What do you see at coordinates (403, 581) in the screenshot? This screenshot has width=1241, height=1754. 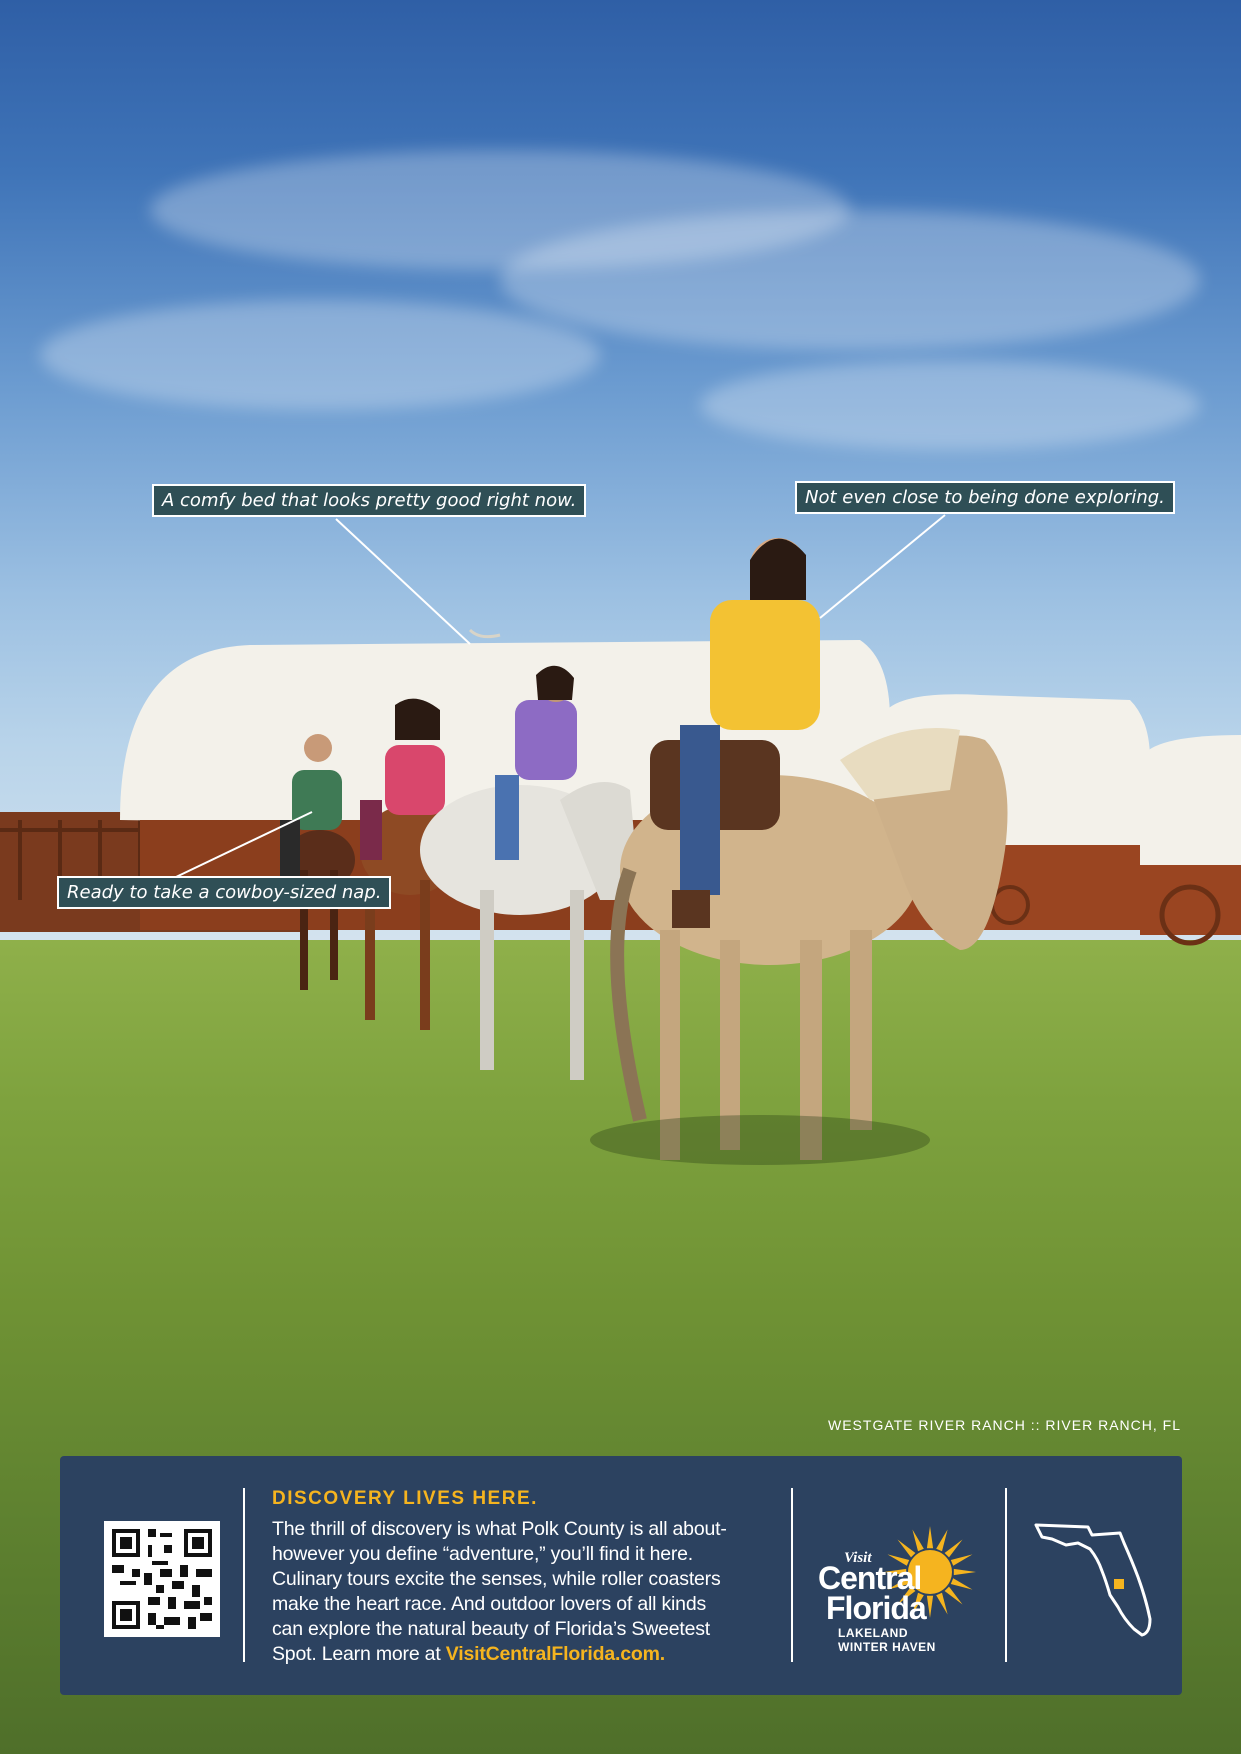 I see `callout-line-bed` at bounding box center [403, 581].